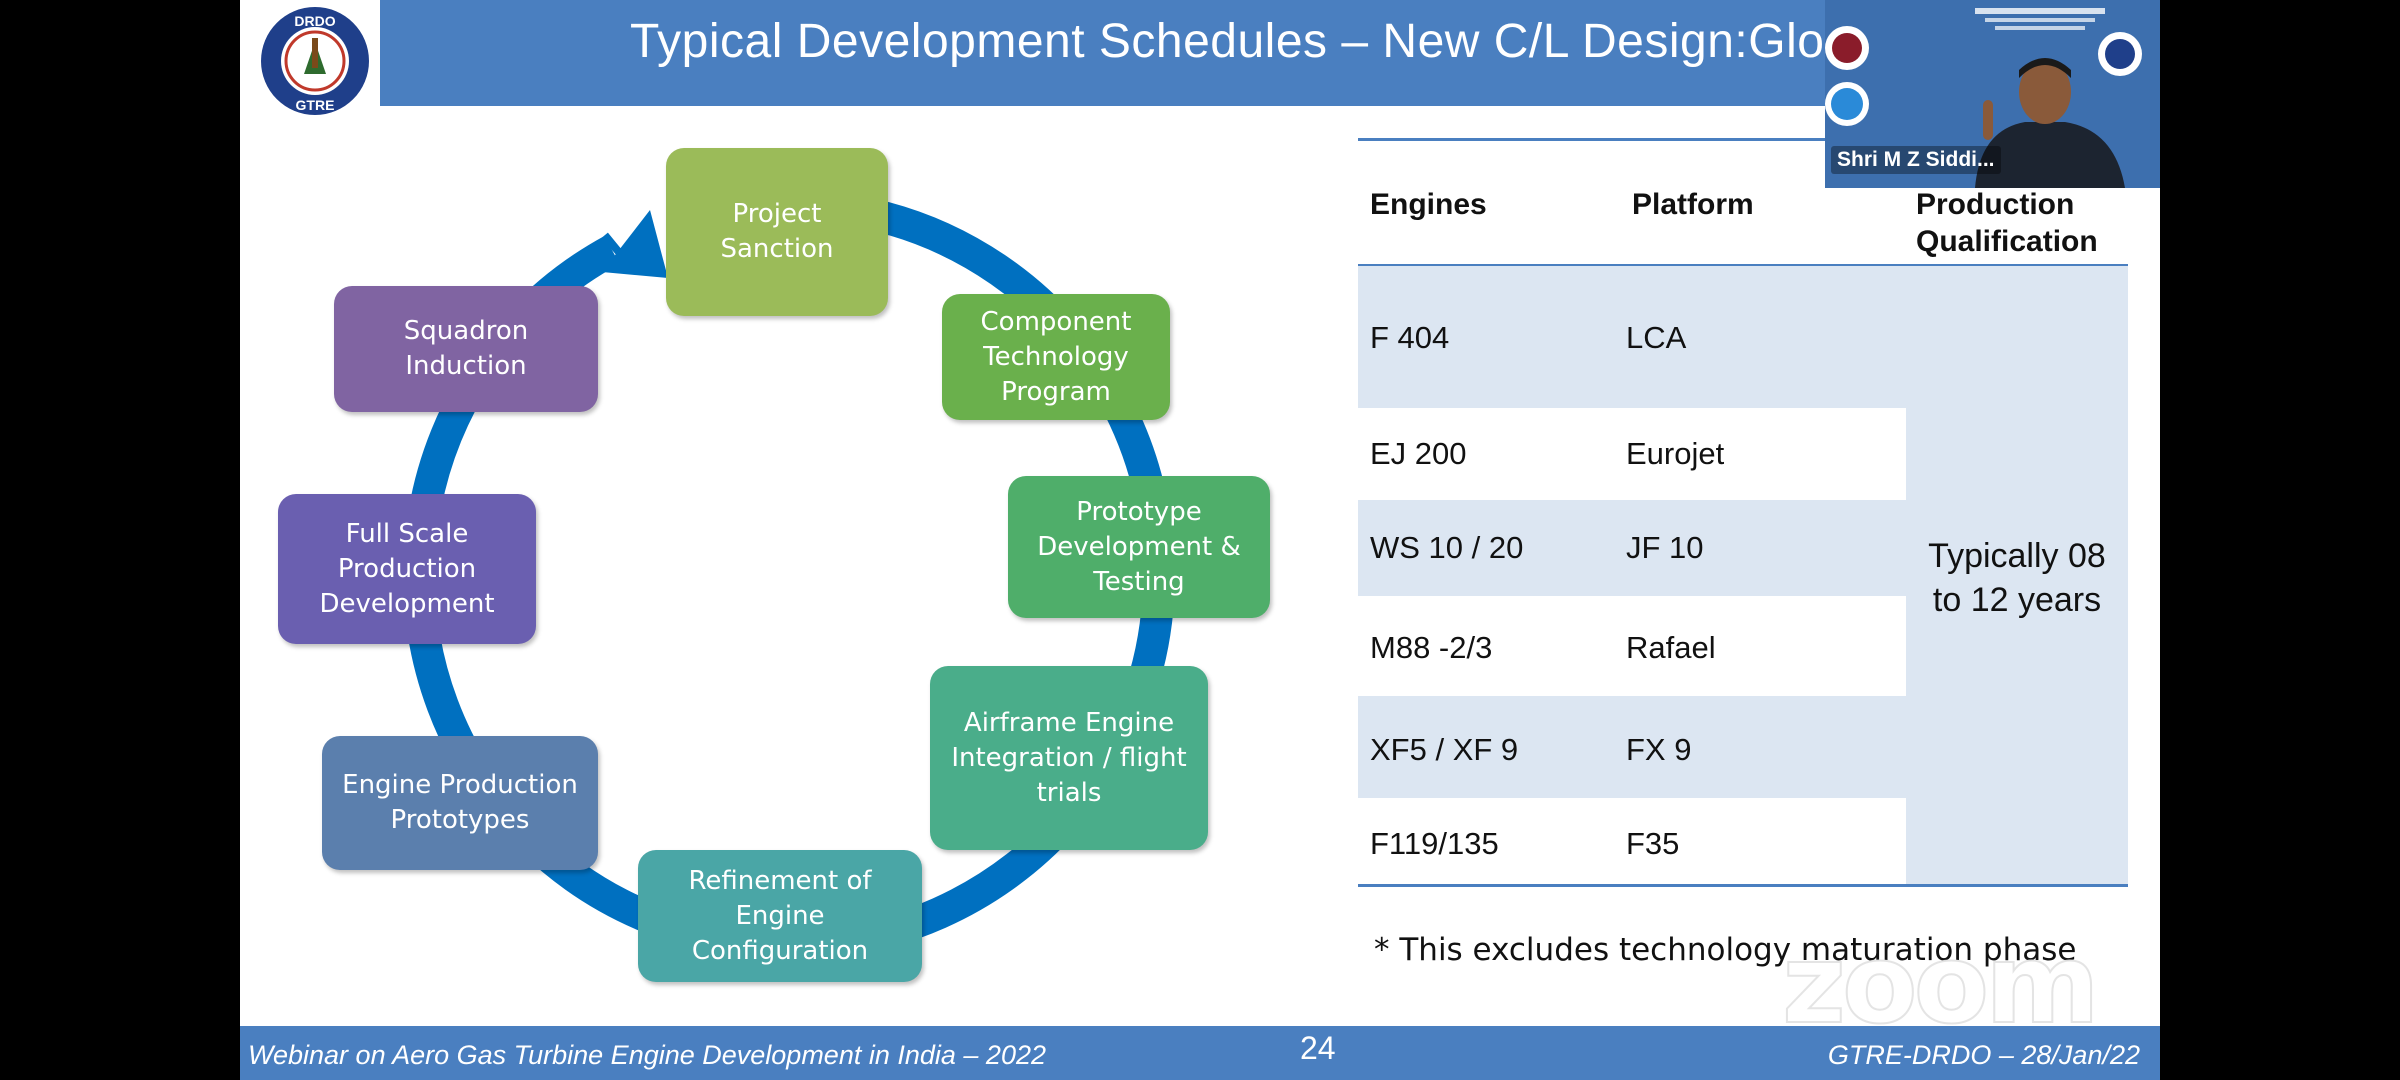  Describe the element at coordinates (1431, 647) in the screenshot. I see `table-cell-engine: M88 -2/3` at that location.